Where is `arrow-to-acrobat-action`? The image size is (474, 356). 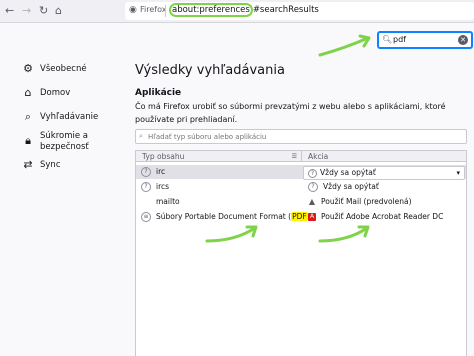 arrow-to-acrobat-action is located at coordinates (343, 234).